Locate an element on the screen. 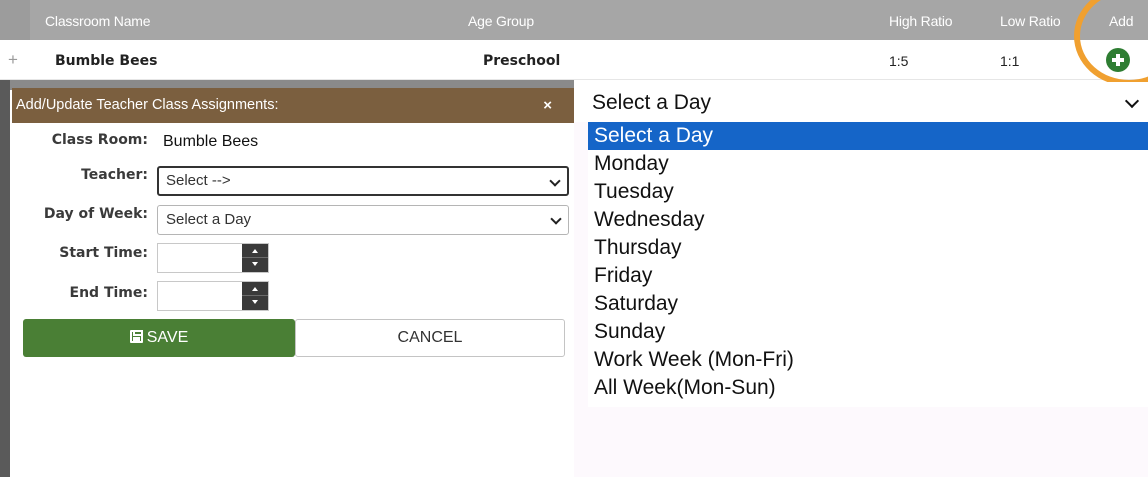 The width and height of the screenshot is (1148, 477). day-option: Wednesday is located at coordinates (868, 220).